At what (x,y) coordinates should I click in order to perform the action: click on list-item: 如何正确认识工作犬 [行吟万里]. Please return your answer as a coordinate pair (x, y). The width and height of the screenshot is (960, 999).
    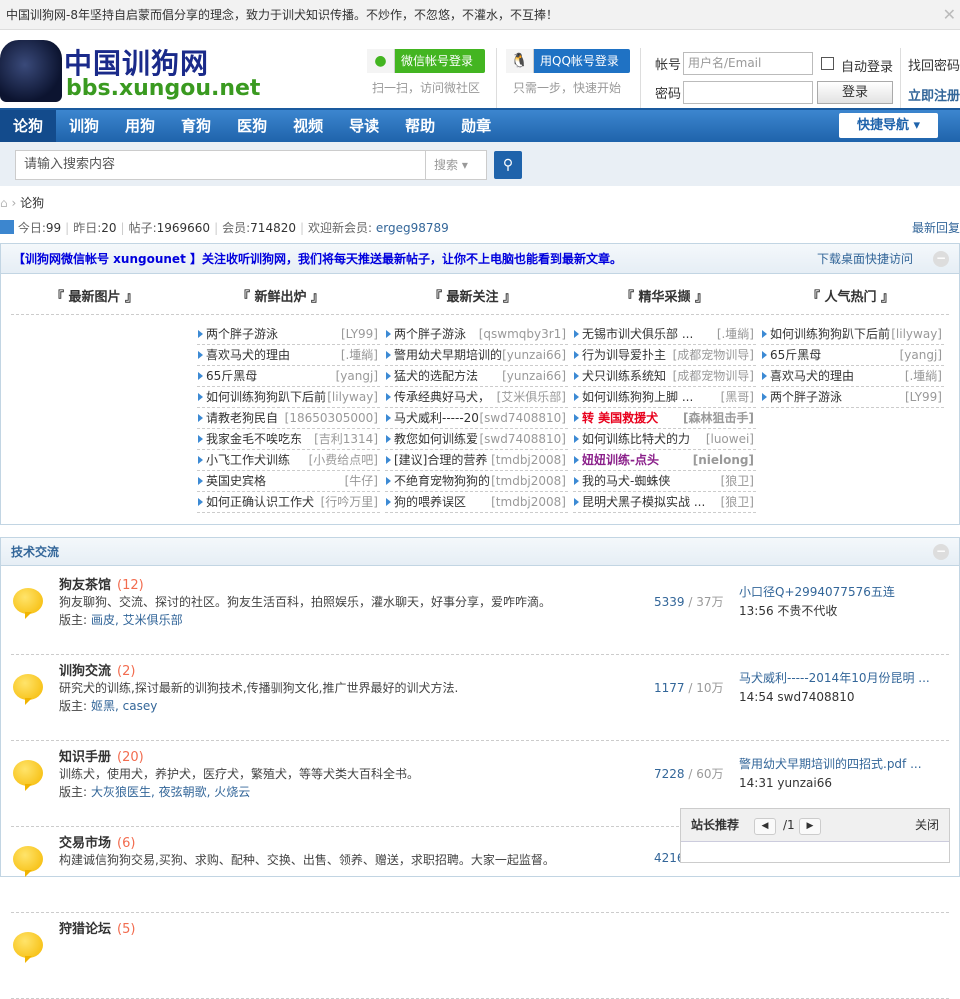
    Looking at the image, I should click on (288, 502).